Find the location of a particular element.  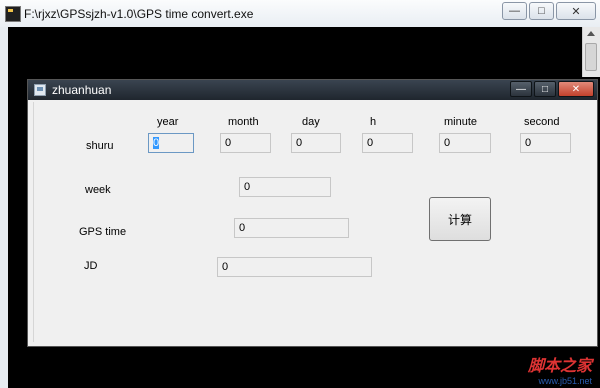

jd-label: JD is located at coordinates (91, 266).